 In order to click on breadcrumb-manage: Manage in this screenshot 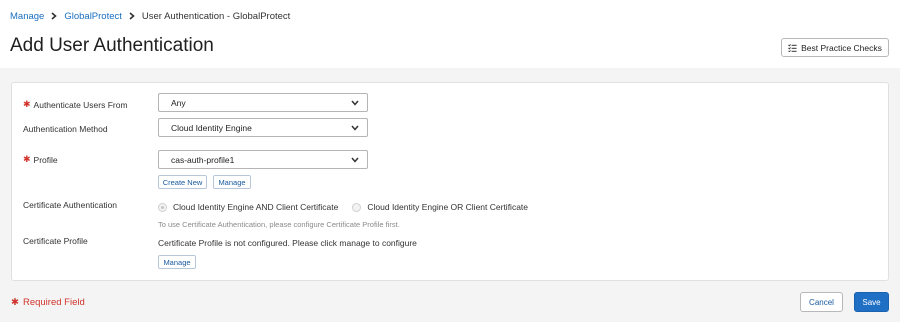, I will do `click(27, 16)`.